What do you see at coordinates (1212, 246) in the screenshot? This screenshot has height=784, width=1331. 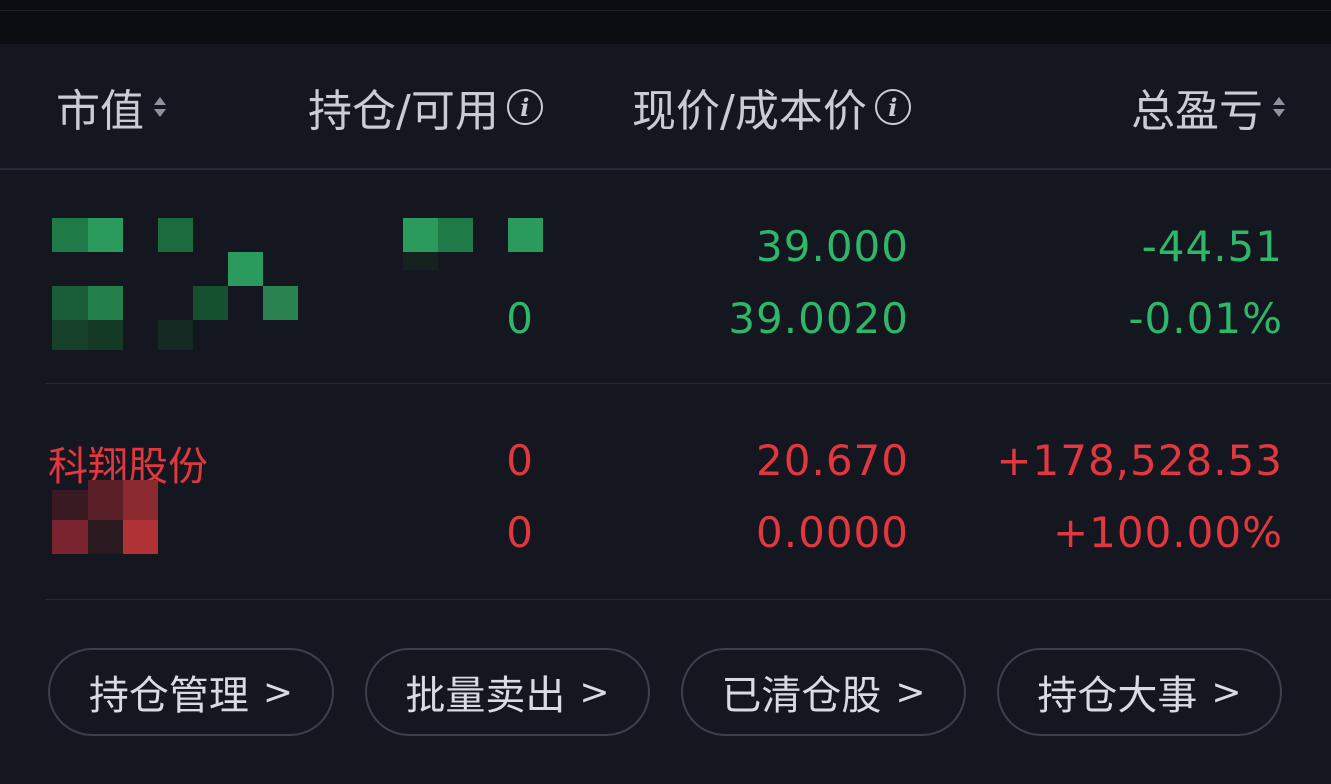 I see `total-pnl: -44.51` at bounding box center [1212, 246].